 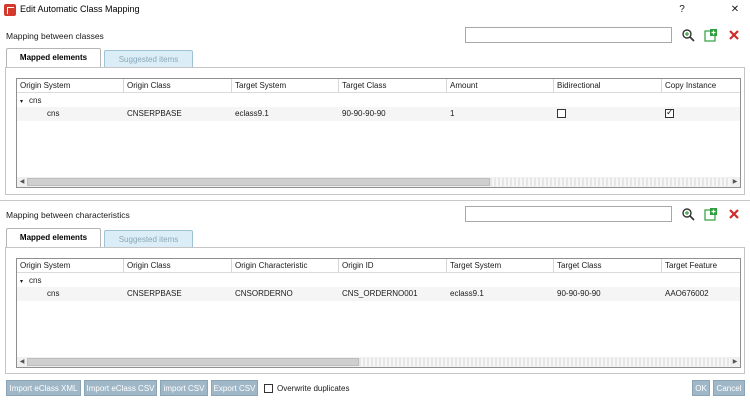 What do you see at coordinates (10, 10) in the screenshot?
I see `app-icon` at bounding box center [10, 10].